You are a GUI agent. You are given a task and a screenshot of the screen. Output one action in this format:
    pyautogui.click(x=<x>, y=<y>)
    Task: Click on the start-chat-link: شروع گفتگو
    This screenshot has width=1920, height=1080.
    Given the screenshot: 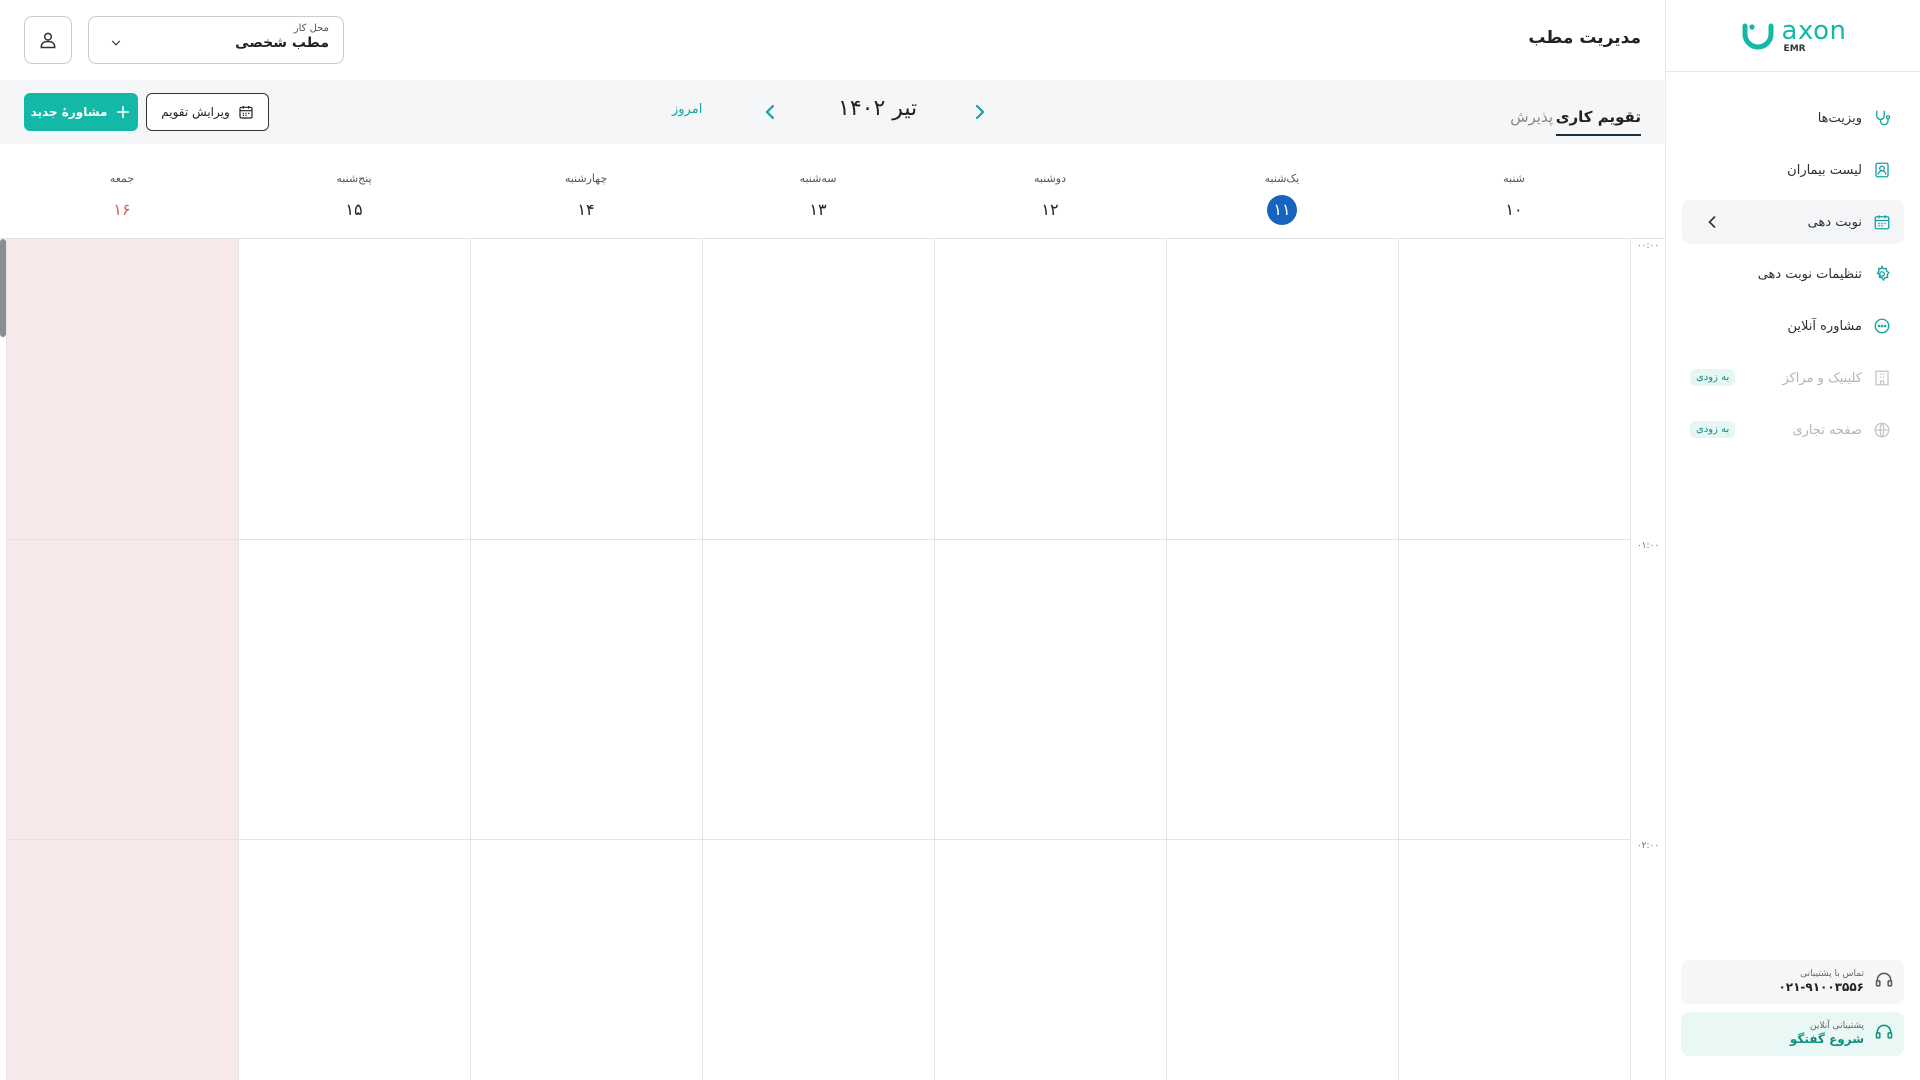 What is the action you would take?
    pyautogui.click(x=1826, y=1039)
    